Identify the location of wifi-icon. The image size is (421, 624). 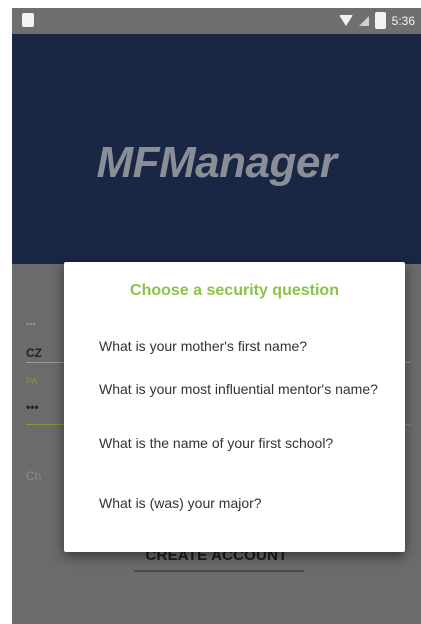
(345, 20).